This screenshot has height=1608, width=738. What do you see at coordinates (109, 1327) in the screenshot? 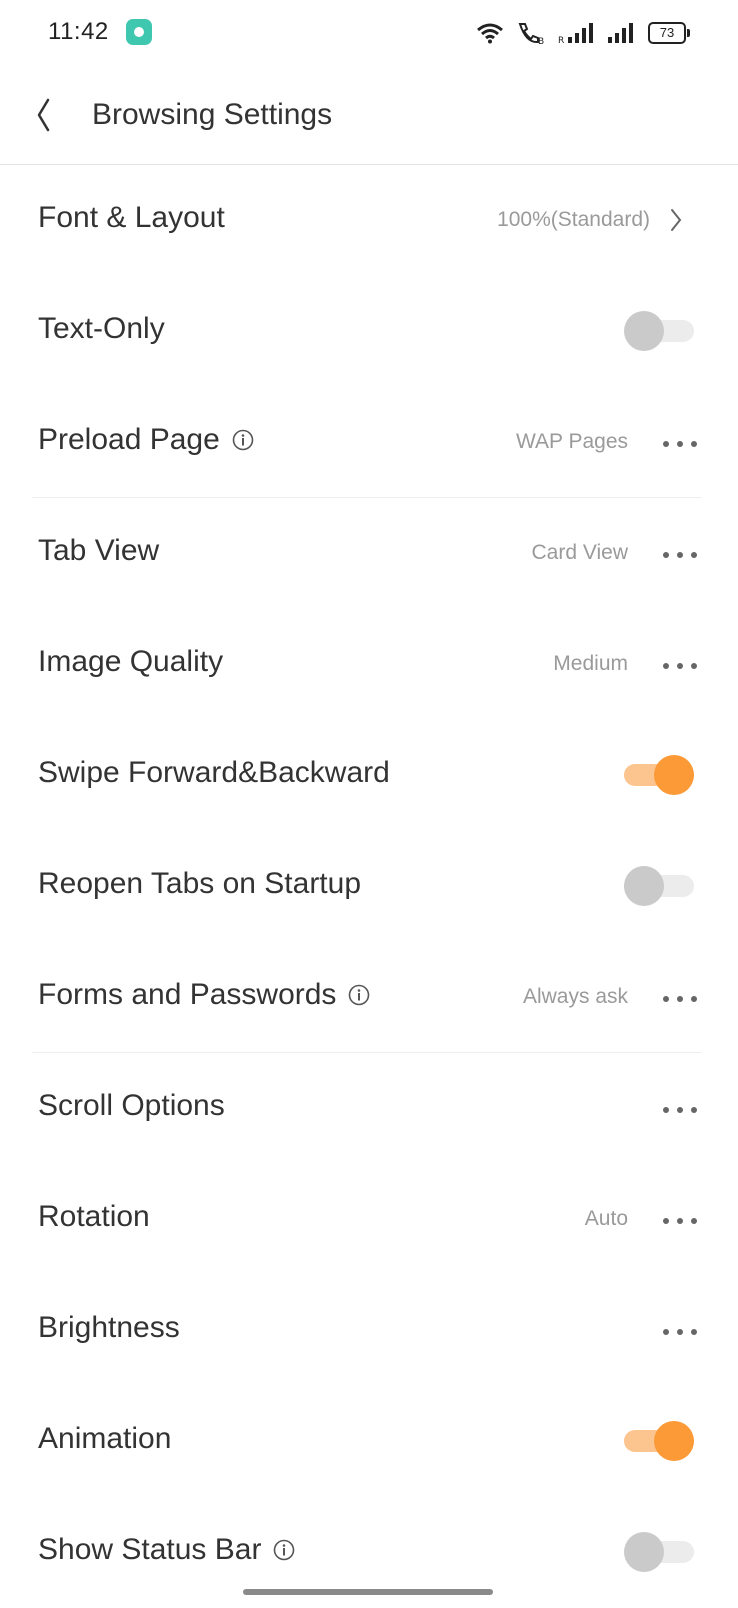
I see `setting-label: Brightness` at bounding box center [109, 1327].